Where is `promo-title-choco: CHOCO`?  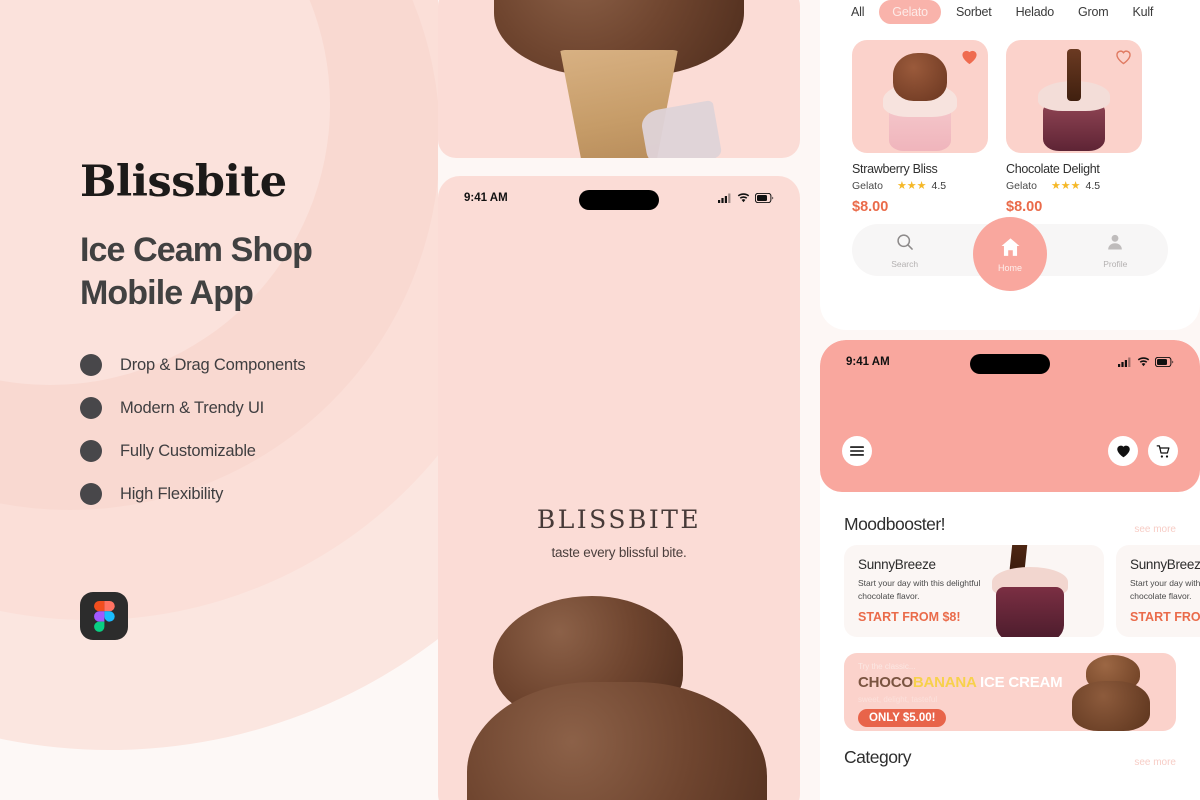
promo-title-choco: CHOCO is located at coordinates (885, 682).